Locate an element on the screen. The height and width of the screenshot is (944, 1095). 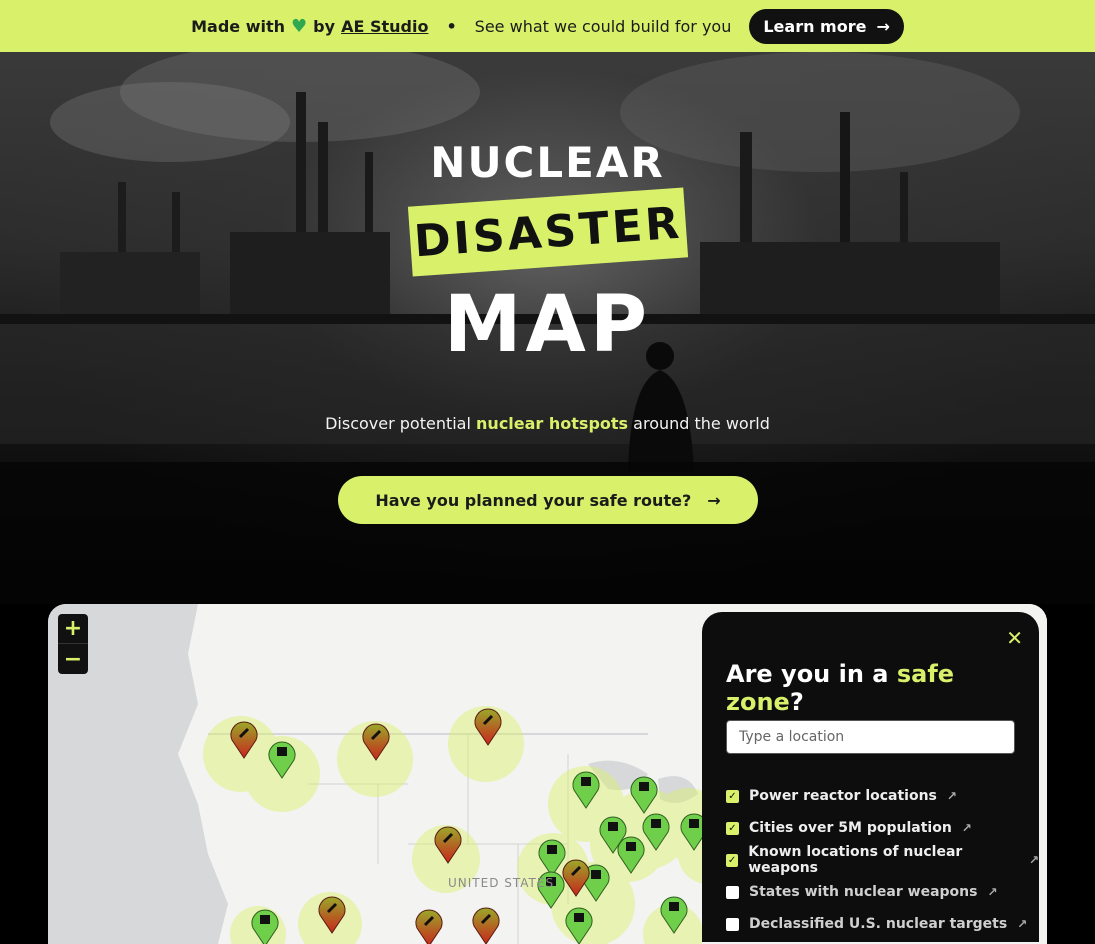
subtitle-suffix: around the world is located at coordinates (701, 423).